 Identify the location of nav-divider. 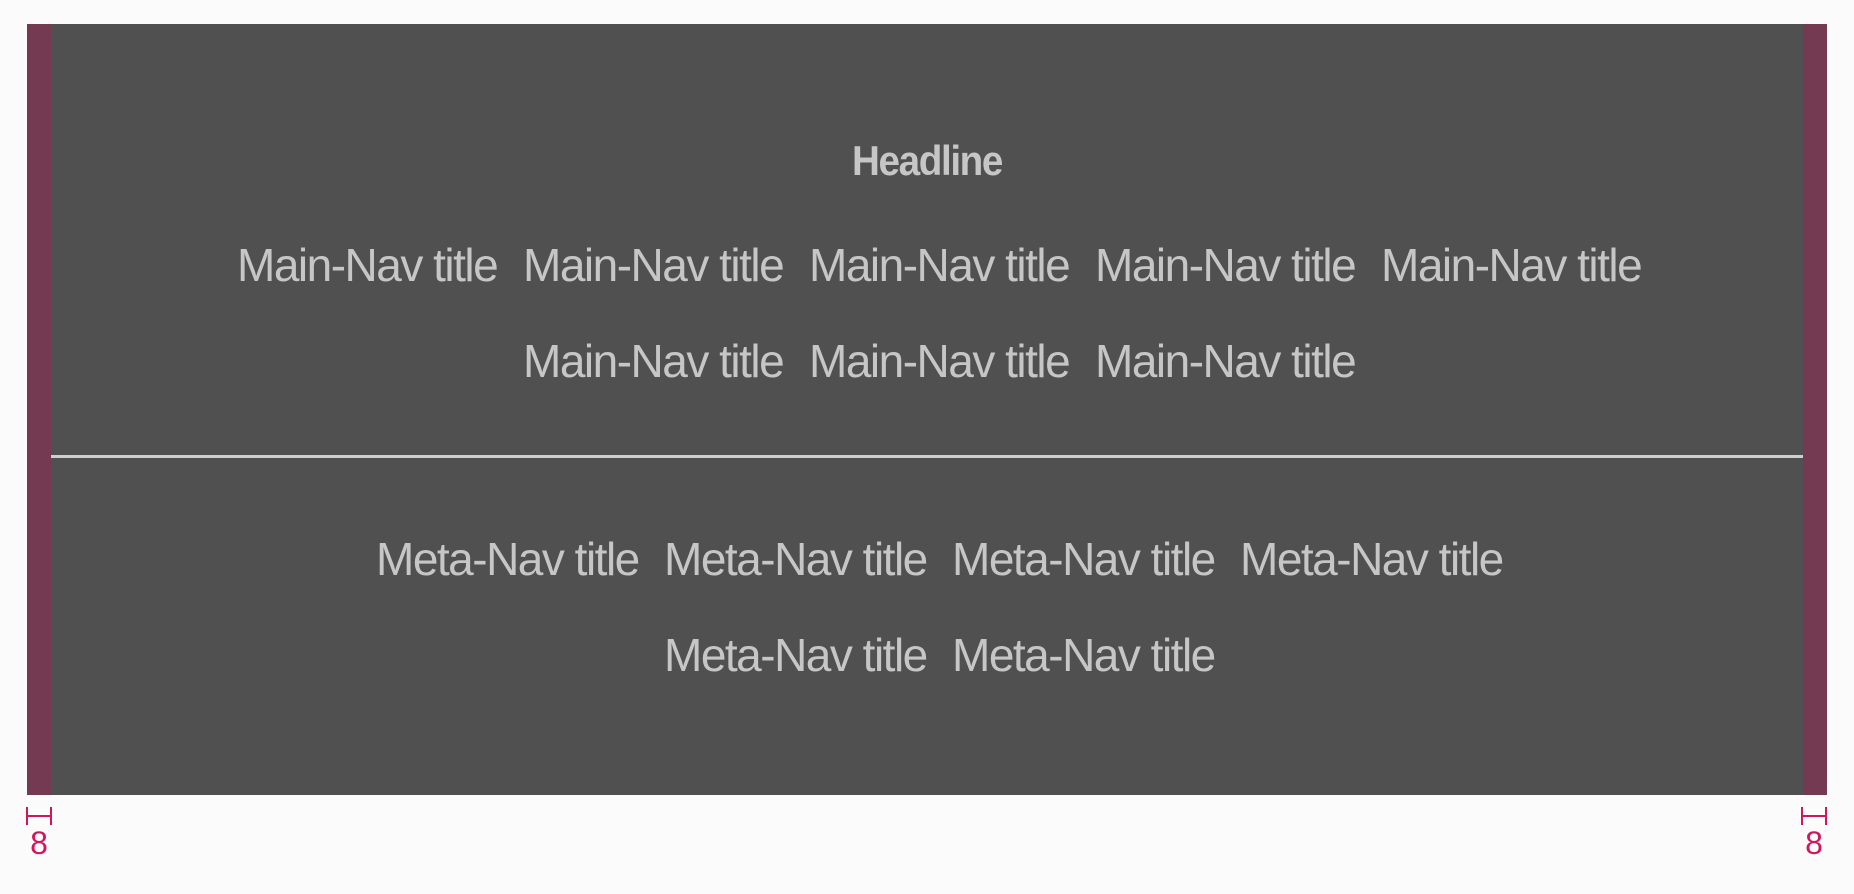
(927, 456).